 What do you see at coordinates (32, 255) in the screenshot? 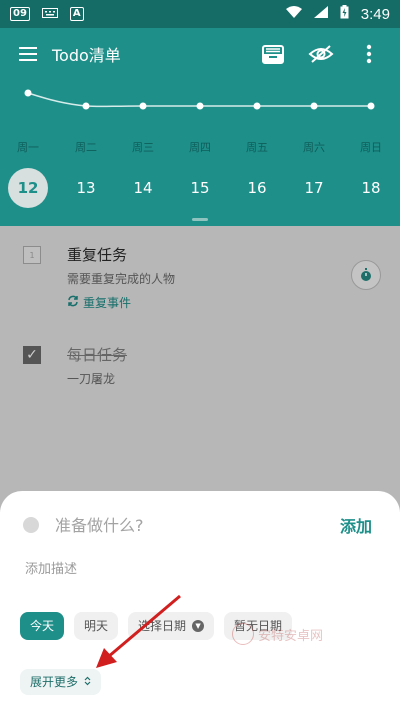
I see `task-checkbox: 1` at bounding box center [32, 255].